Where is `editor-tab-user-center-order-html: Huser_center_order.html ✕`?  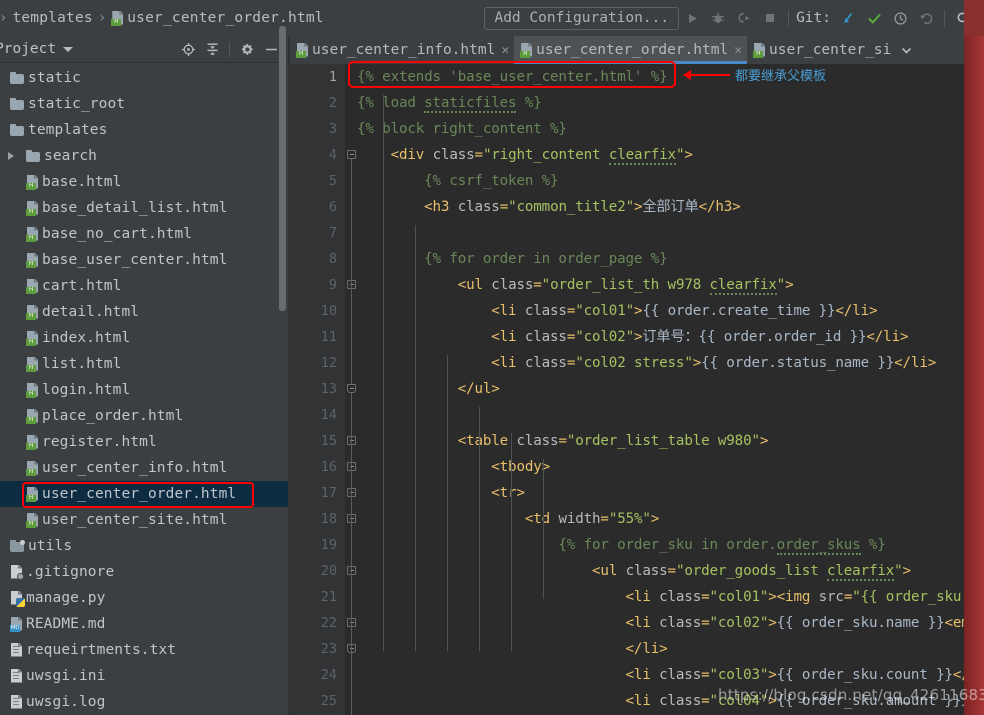
editor-tab-user-center-order-html: Huser_center_order.html ✕ is located at coordinates (631, 50).